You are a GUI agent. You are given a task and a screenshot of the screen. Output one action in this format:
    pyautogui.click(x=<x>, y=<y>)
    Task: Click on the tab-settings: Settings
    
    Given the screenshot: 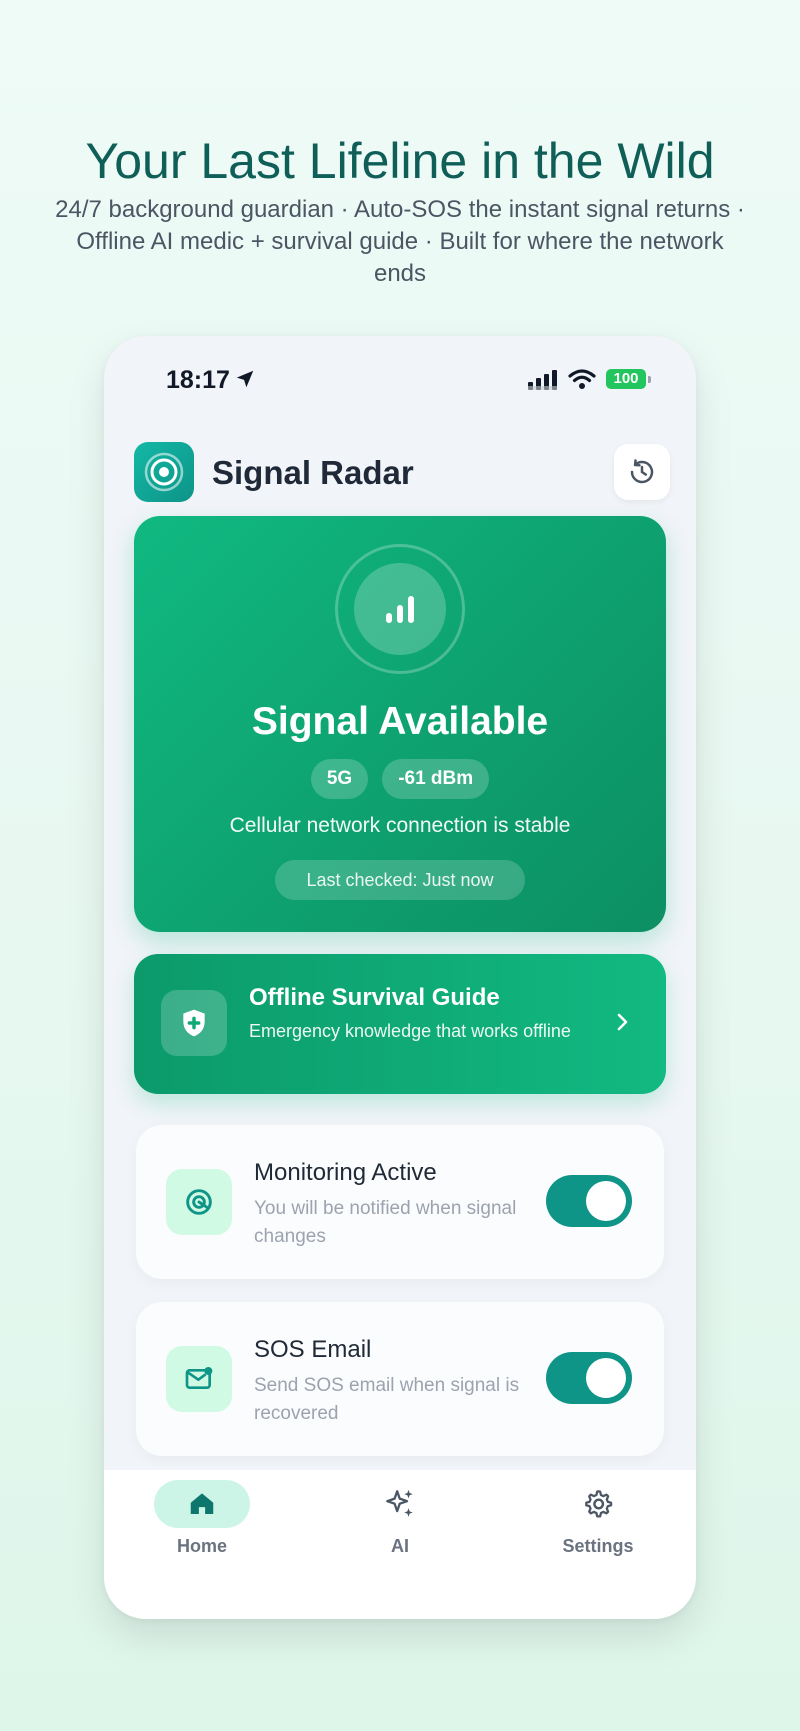 What is the action you would take?
    pyautogui.click(x=598, y=1518)
    